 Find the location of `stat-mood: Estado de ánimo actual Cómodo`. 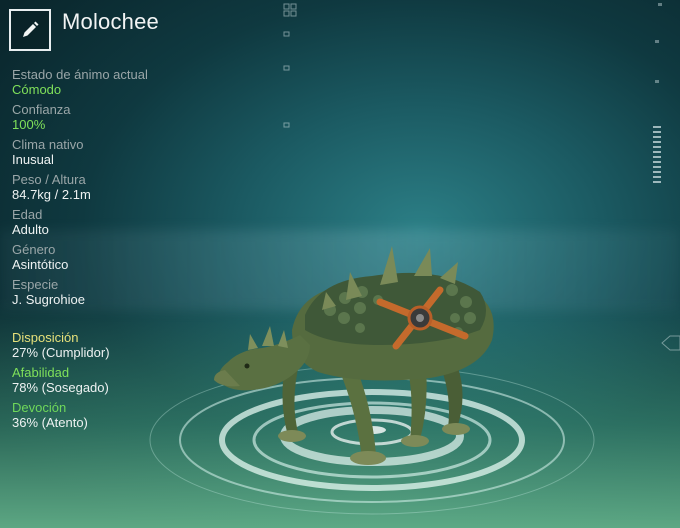

stat-mood: Estado de ánimo actual Cómodo is located at coordinates (122, 82).